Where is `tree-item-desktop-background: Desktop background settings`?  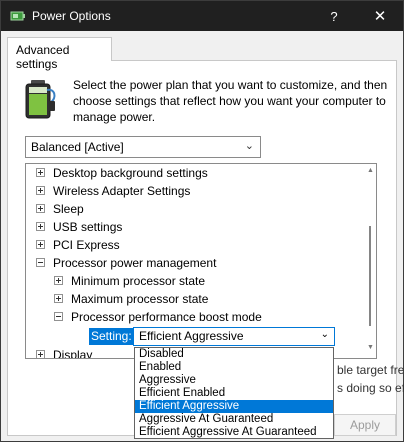 tree-item-desktop-background: Desktop background settings is located at coordinates (122, 173).